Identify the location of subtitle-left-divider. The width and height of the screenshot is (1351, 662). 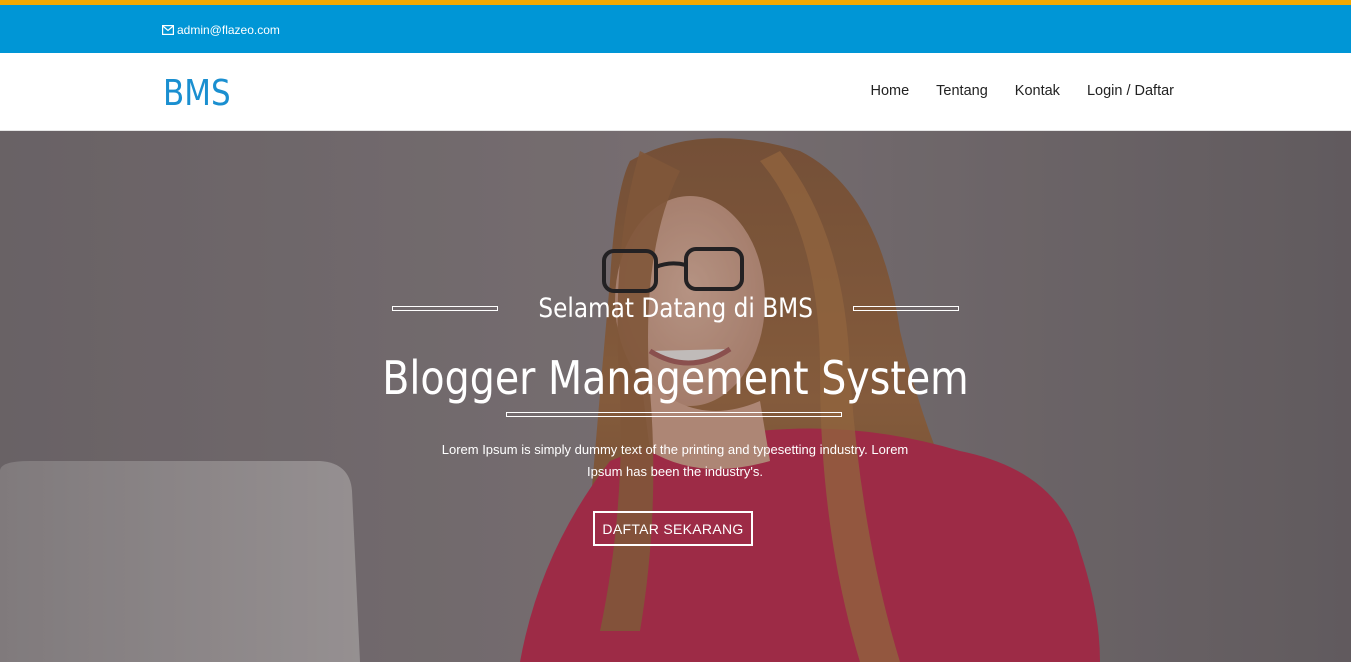
(444, 308).